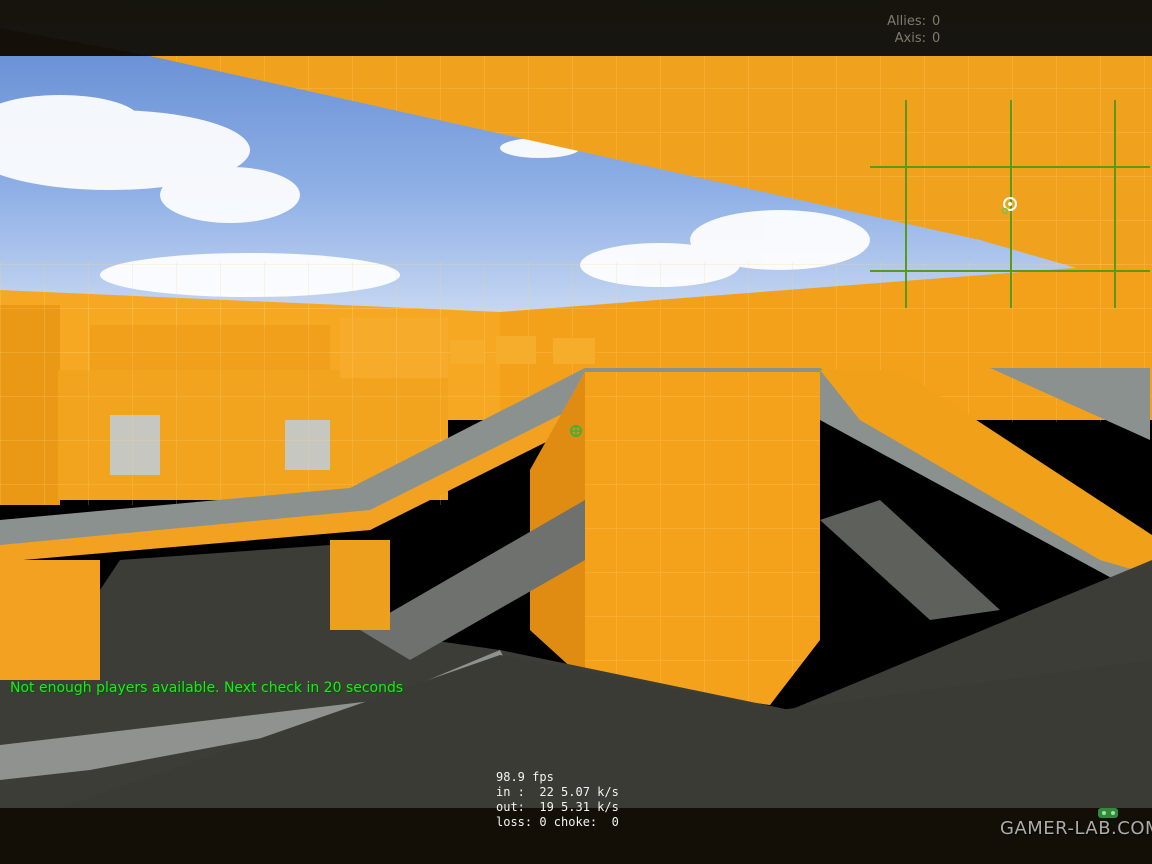  Describe the element at coordinates (50, 620) in the screenshot. I see `left-lower-support` at that location.